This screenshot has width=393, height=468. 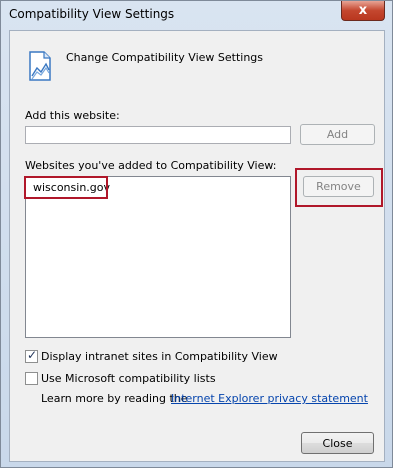 I want to click on add-website-input, so click(x=158, y=135).